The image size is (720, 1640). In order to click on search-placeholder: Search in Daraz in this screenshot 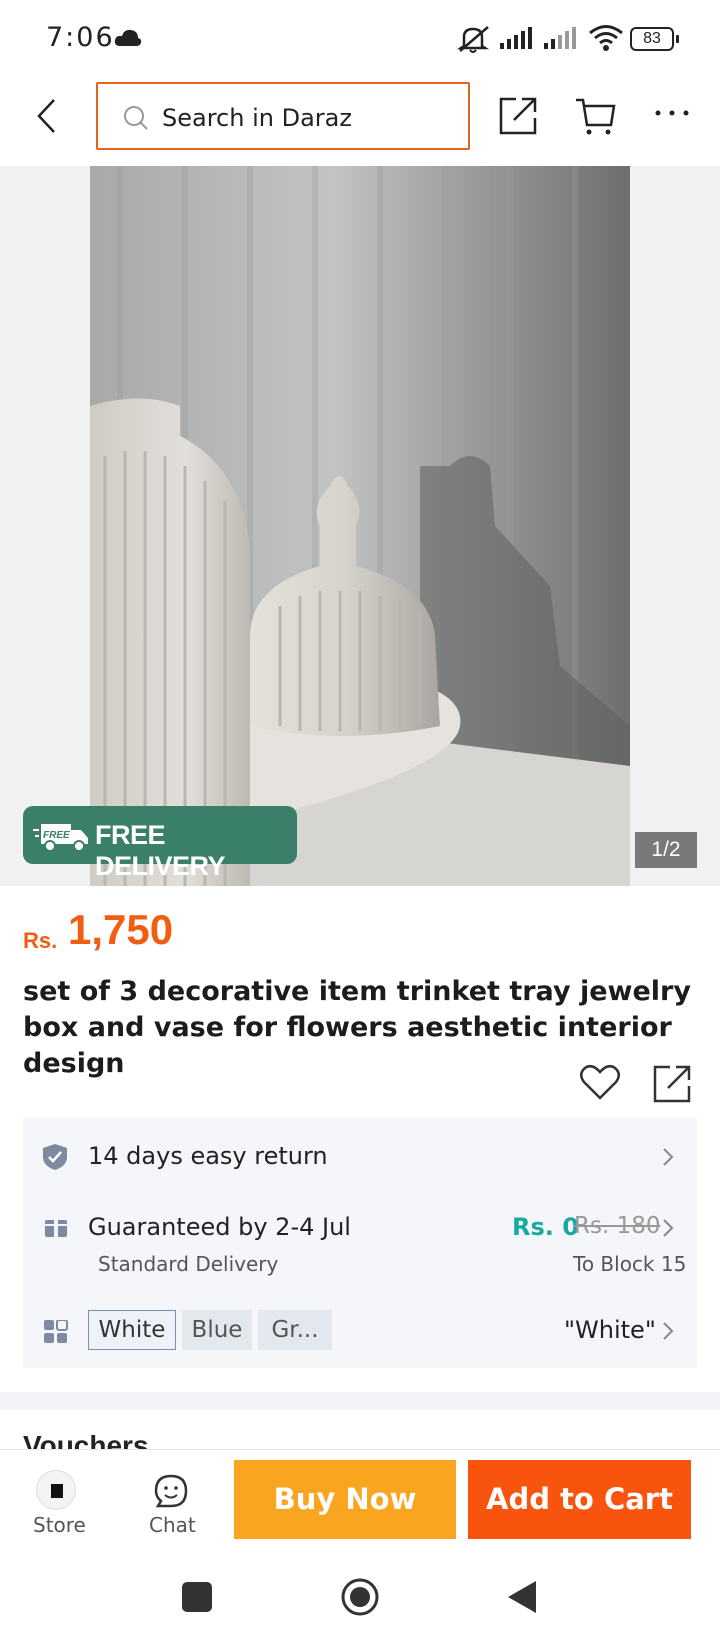, I will do `click(257, 118)`.